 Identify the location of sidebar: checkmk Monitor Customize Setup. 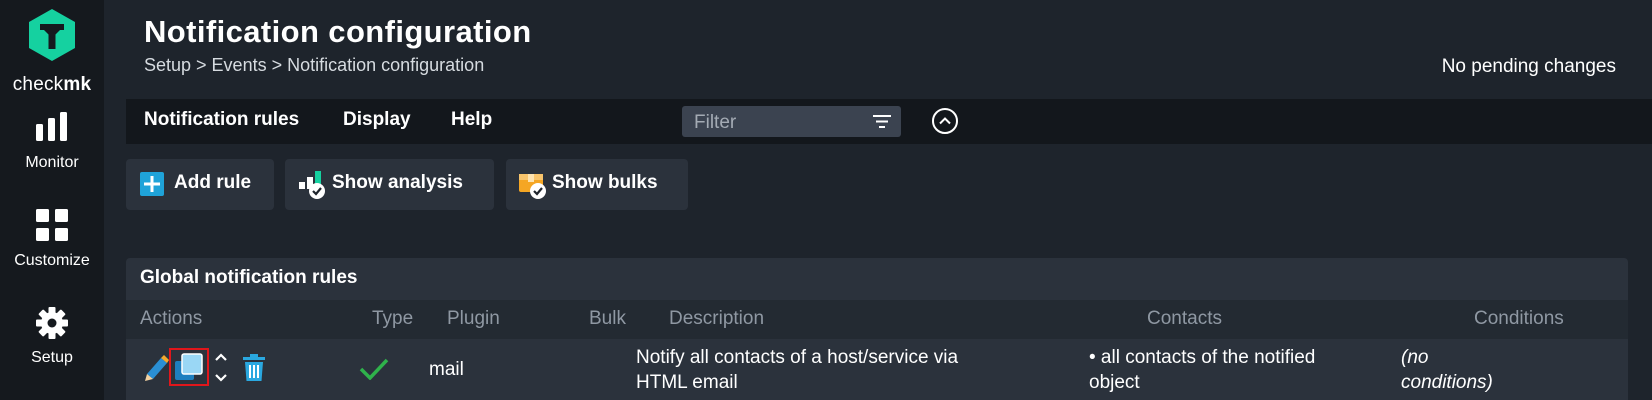
(52, 200).